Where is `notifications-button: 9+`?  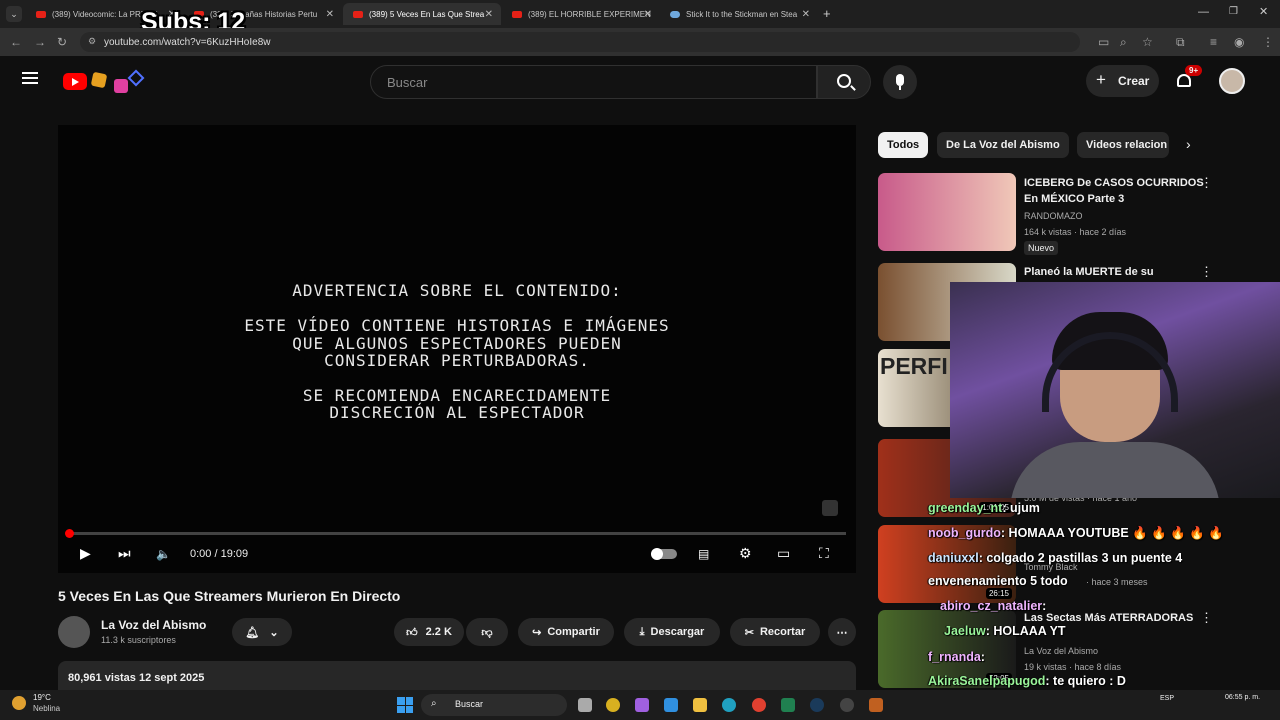
notifications-button: 9+ is located at coordinates (1189, 77).